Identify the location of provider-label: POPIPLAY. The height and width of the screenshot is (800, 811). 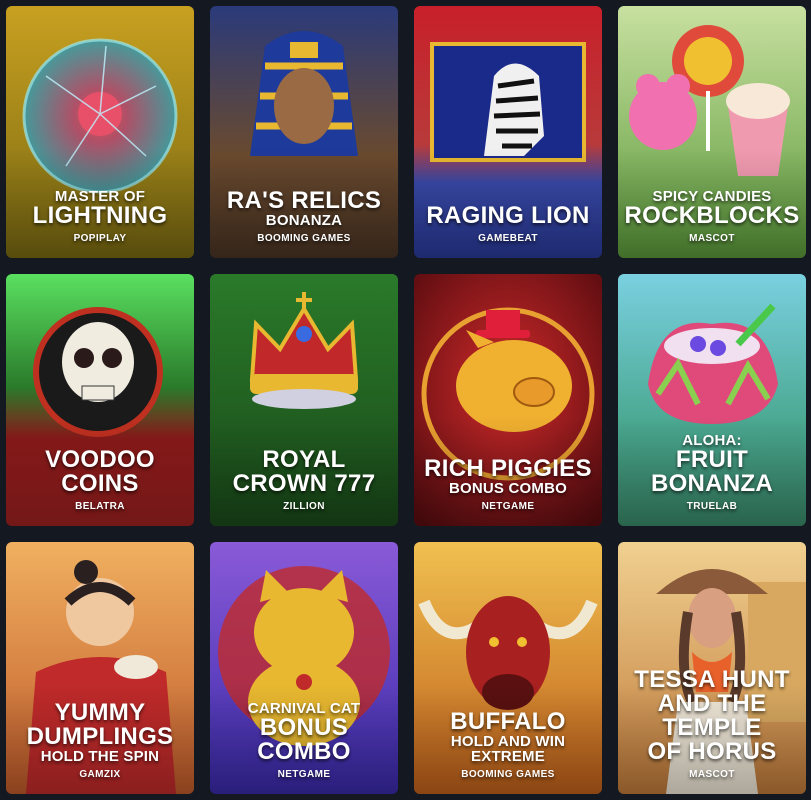
(100, 238).